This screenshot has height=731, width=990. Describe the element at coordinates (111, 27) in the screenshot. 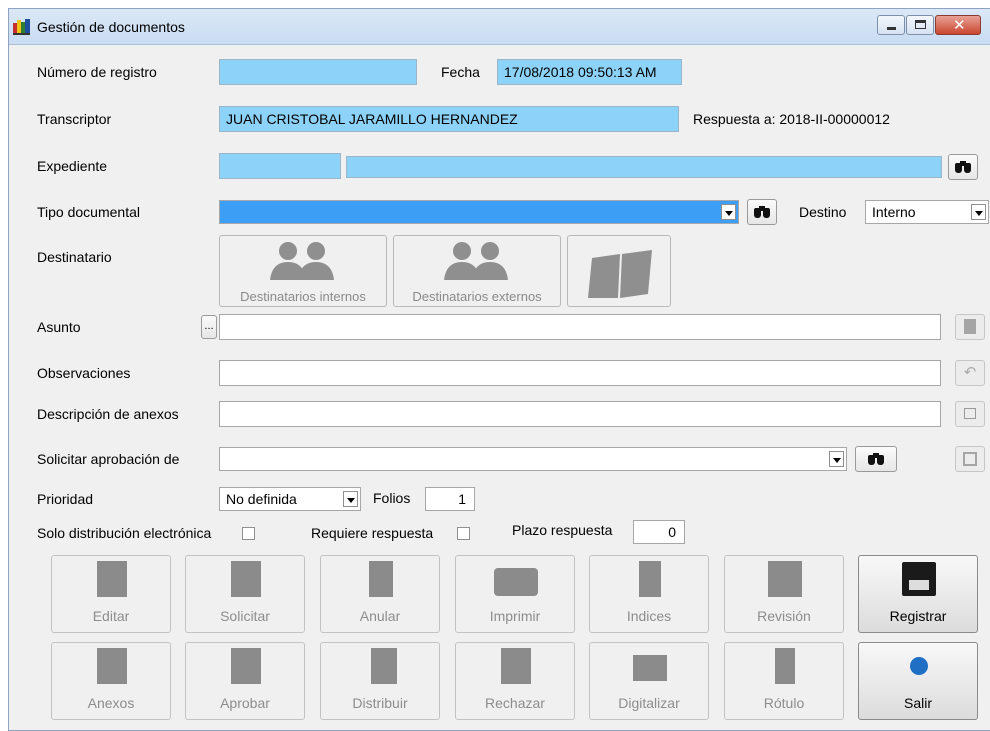

I see `window-title: Gestión de documentos` at that location.